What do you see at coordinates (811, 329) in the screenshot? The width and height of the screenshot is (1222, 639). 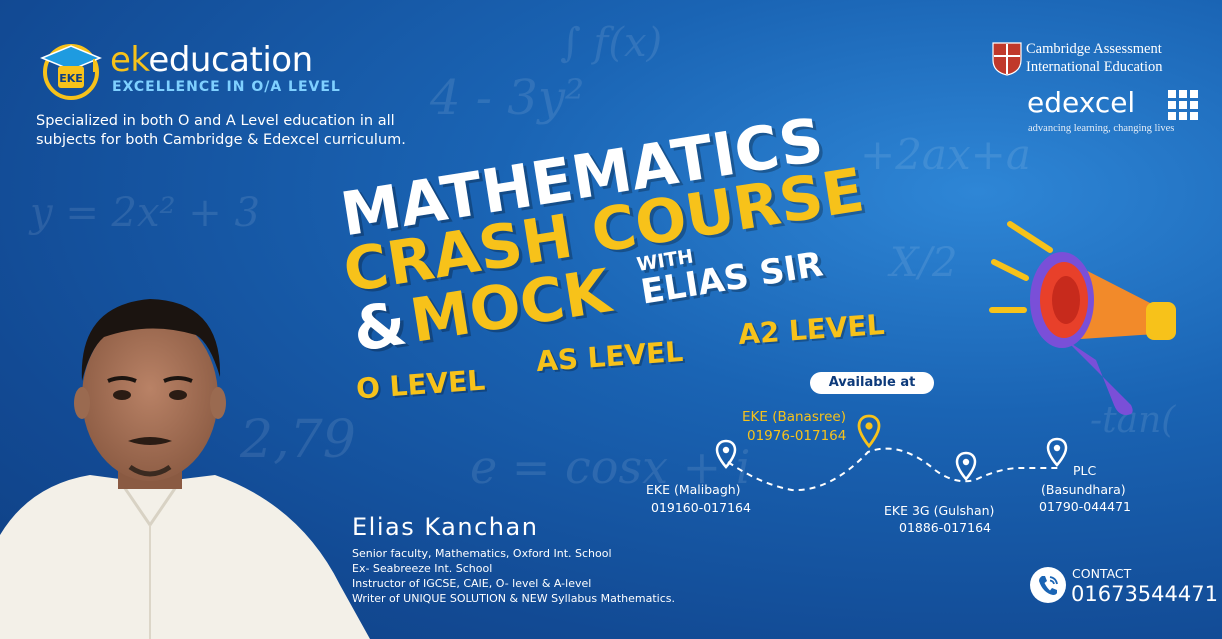 I see `level-a2: A2 LEVEL` at bounding box center [811, 329].